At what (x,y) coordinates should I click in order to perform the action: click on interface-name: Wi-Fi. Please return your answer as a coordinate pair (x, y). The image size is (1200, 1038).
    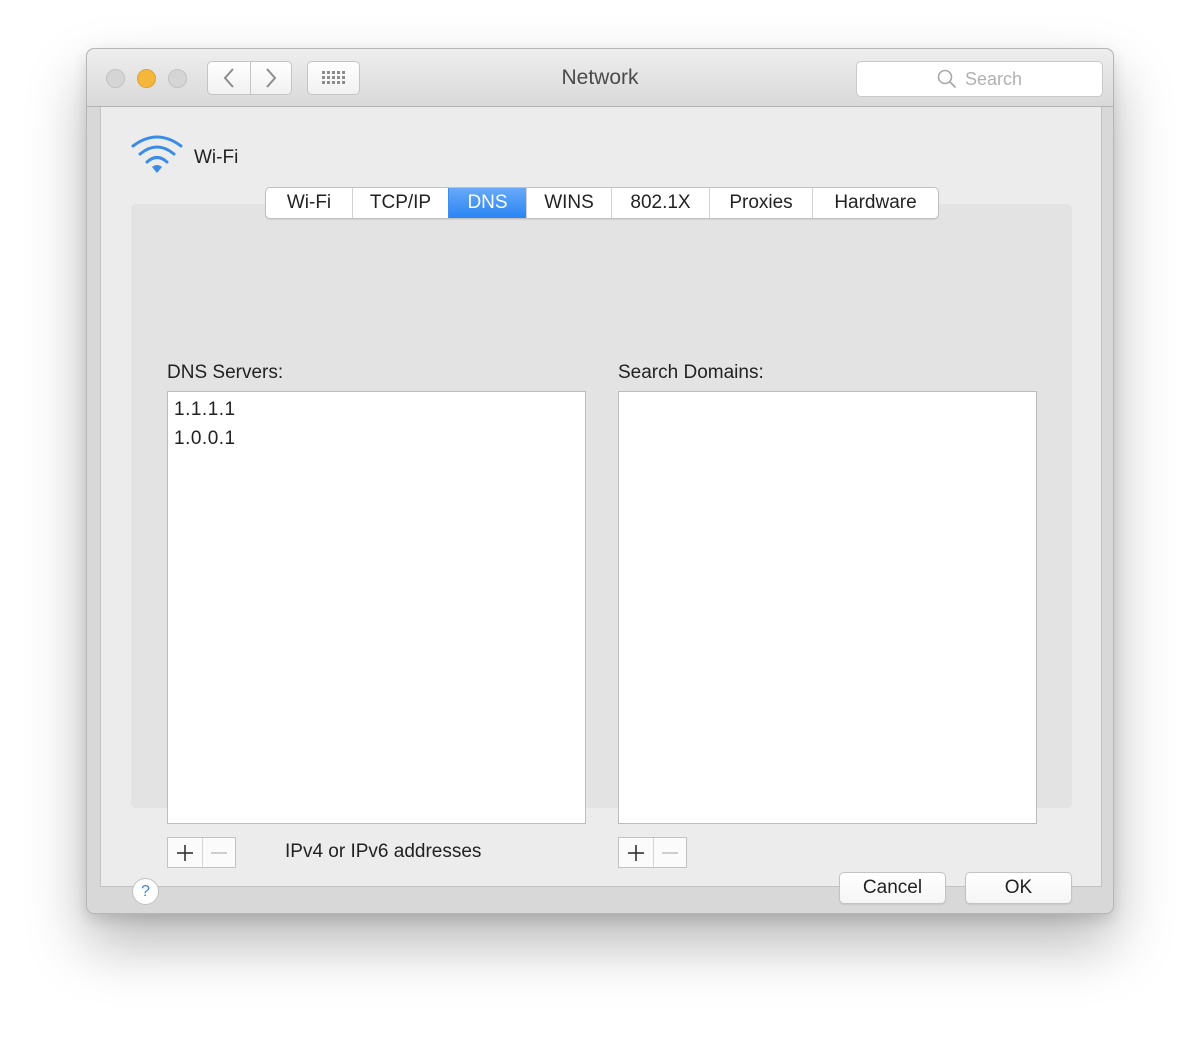
    Looking at the image, I should click on (216, 157).